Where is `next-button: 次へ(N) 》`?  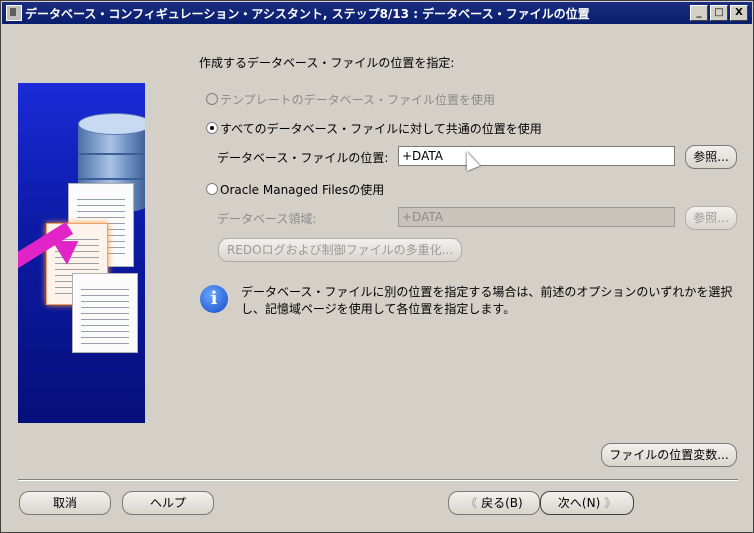
next-button: 次へ(N) 》 is located at coordinates (587, 503).